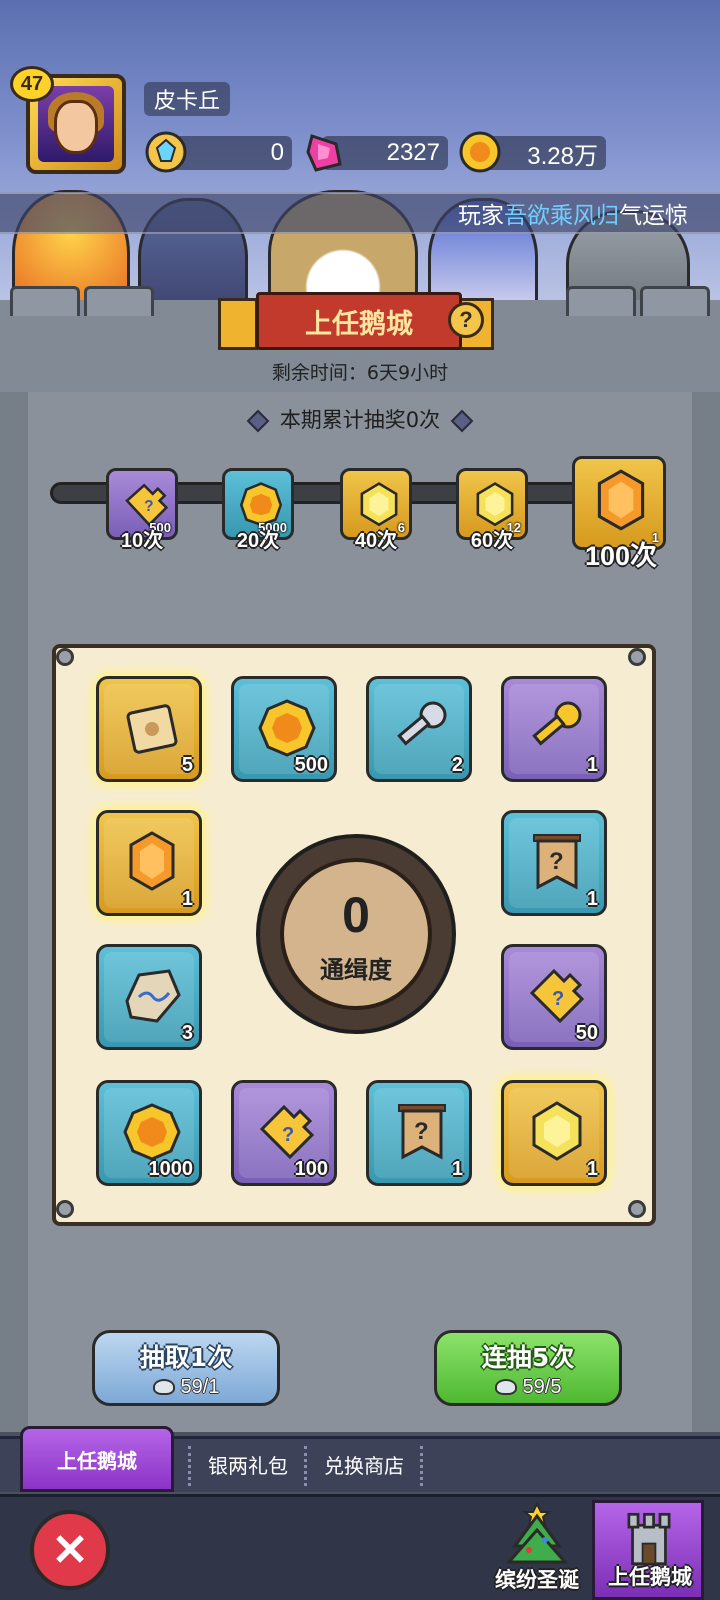 The width and height of the screenshot is (720, 1600). Describe the element at coordinates (311, 765) in the screenshot. I see `prize-qty: 500` at that location.